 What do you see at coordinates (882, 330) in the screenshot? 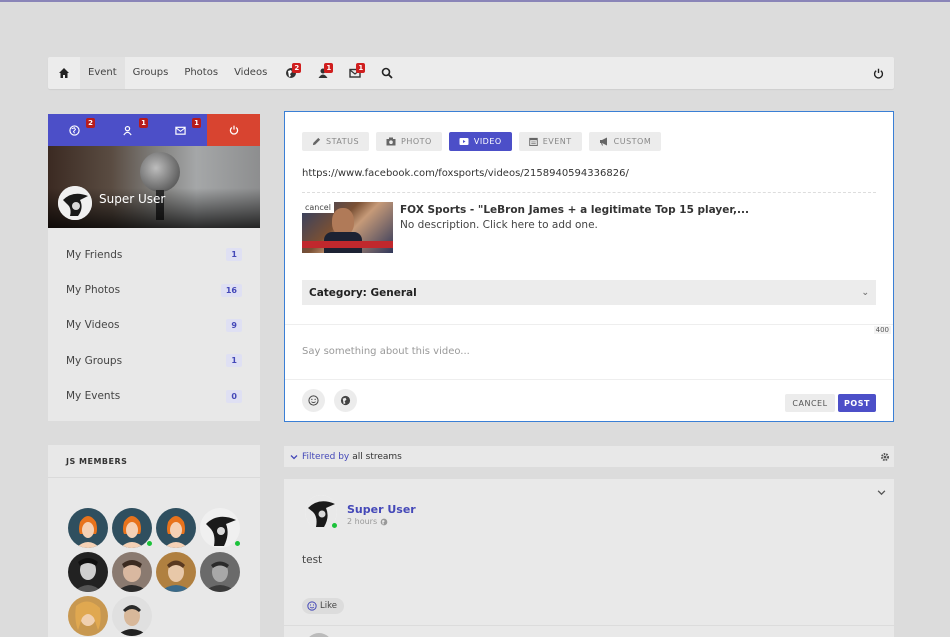
I see `character-counter: 400` at bounding box center [882, 330].